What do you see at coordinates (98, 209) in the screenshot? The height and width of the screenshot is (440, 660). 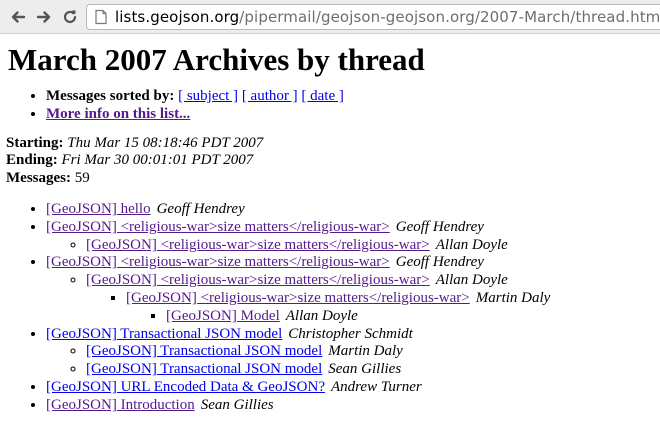 I see `thread-link: [GeoJSON] hello` at bounding box center [98, 209].